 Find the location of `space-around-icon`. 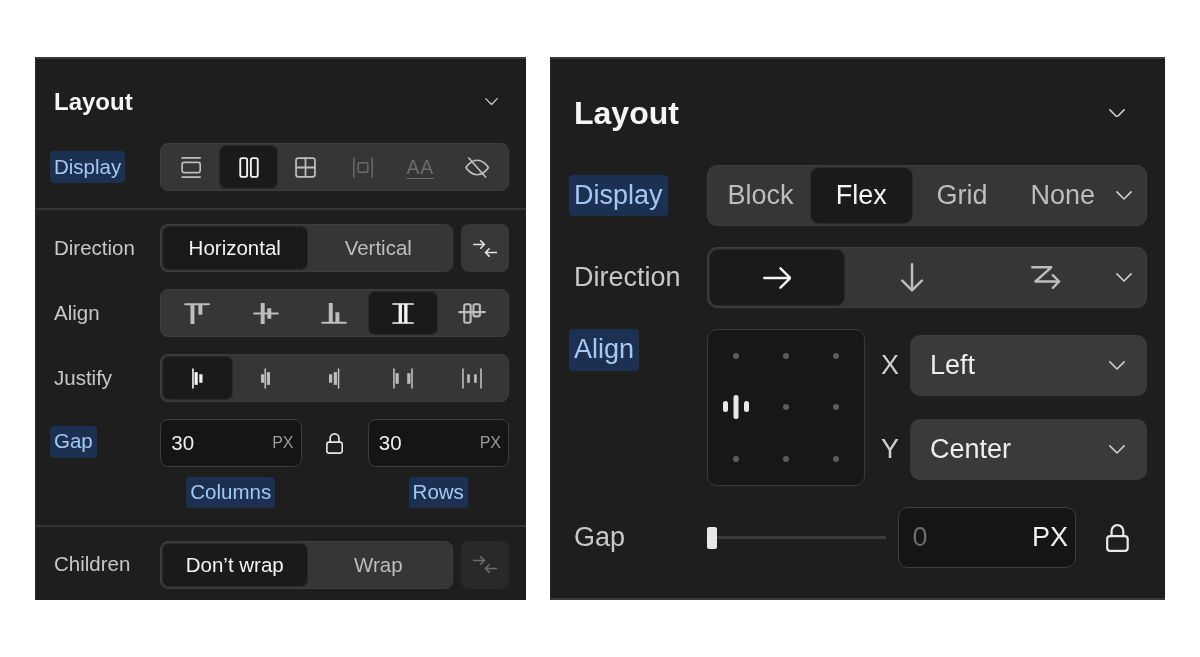

space-around-icon is located at coordinates (471, 378).